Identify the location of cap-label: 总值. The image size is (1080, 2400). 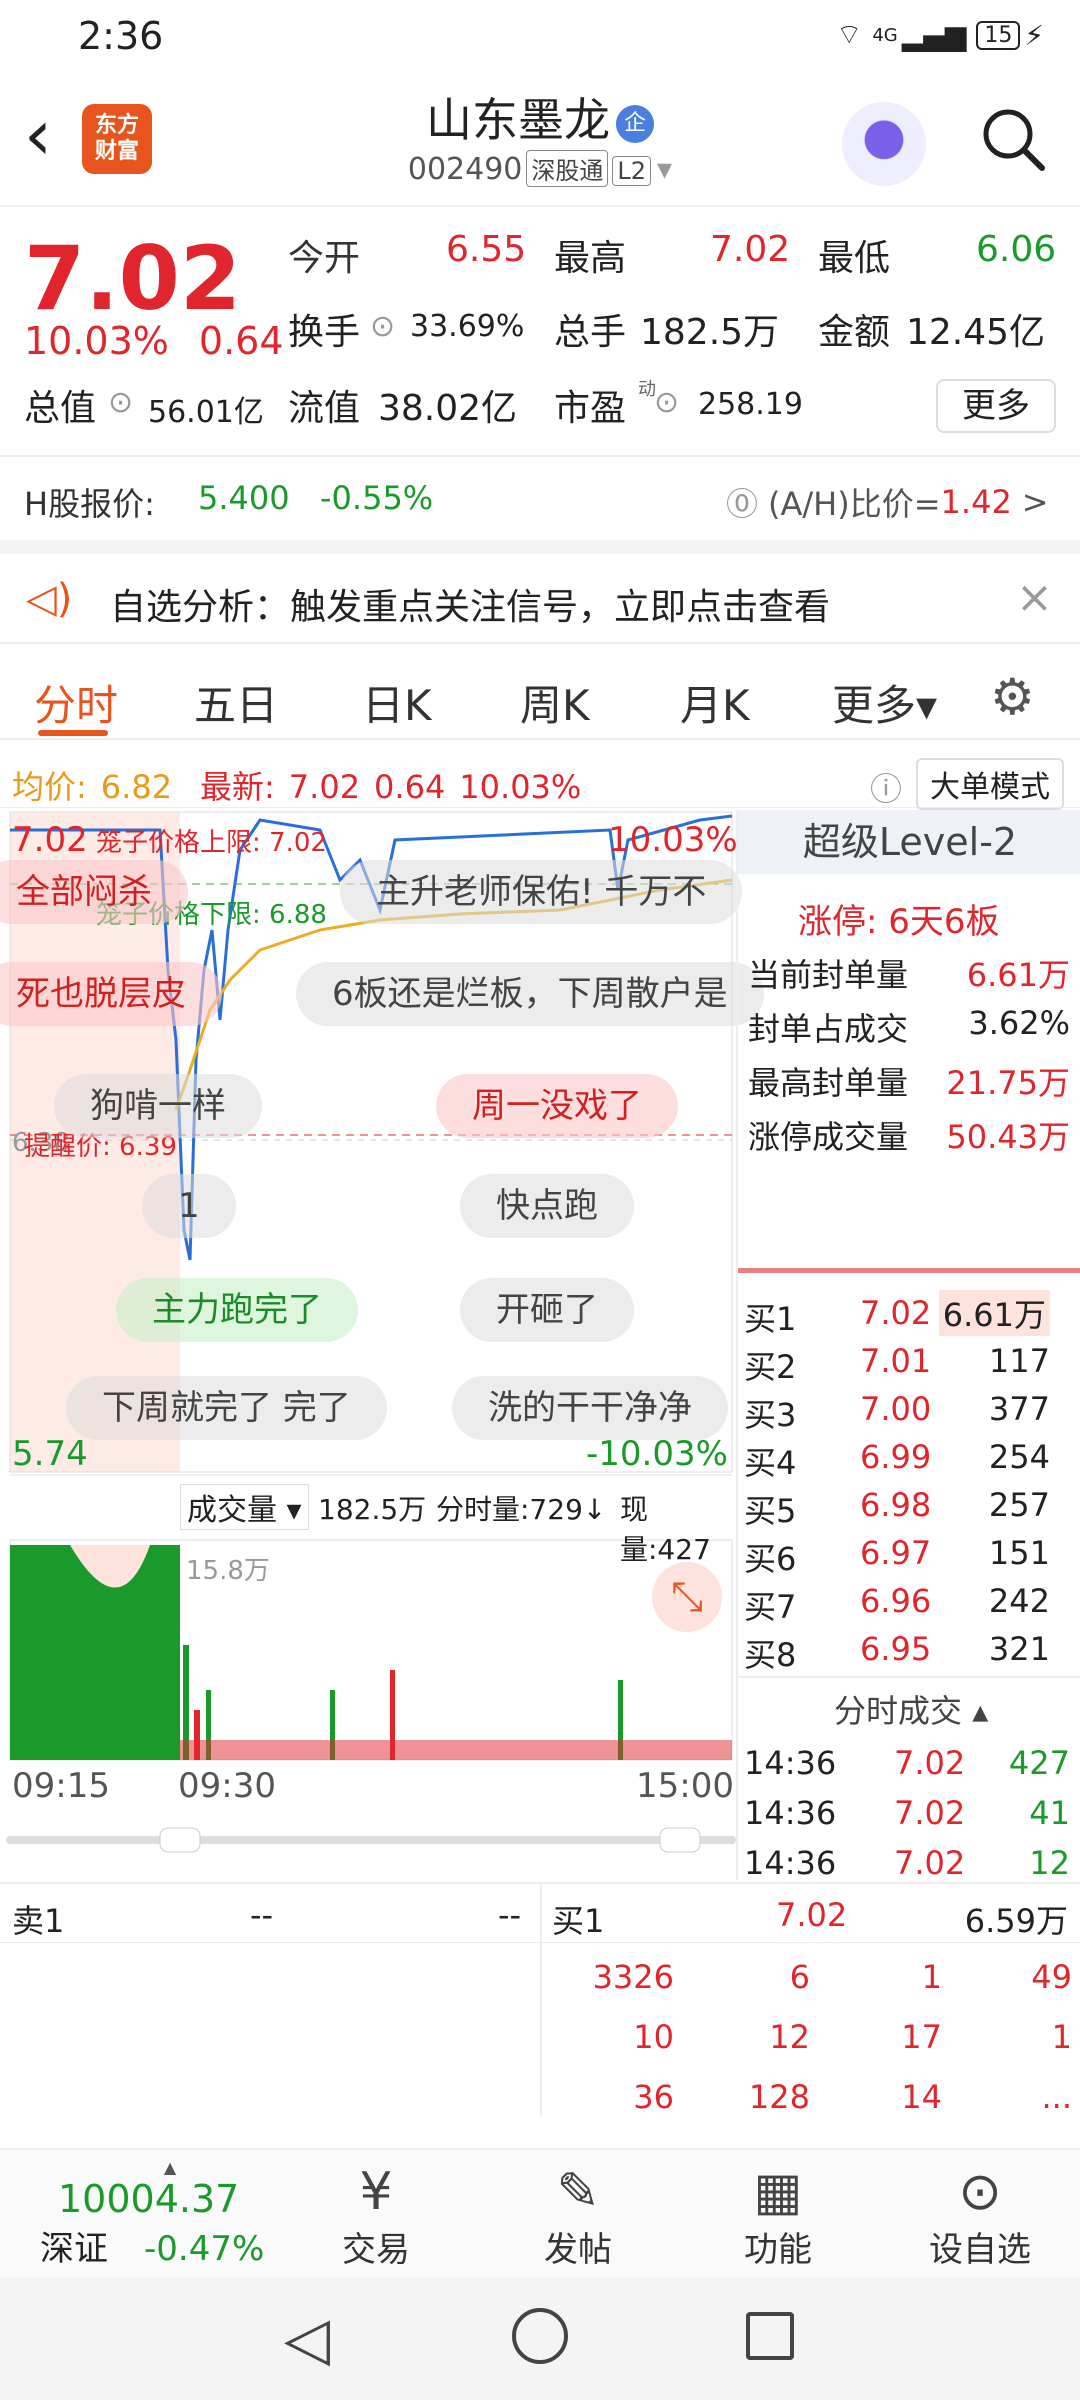
(60, 408).